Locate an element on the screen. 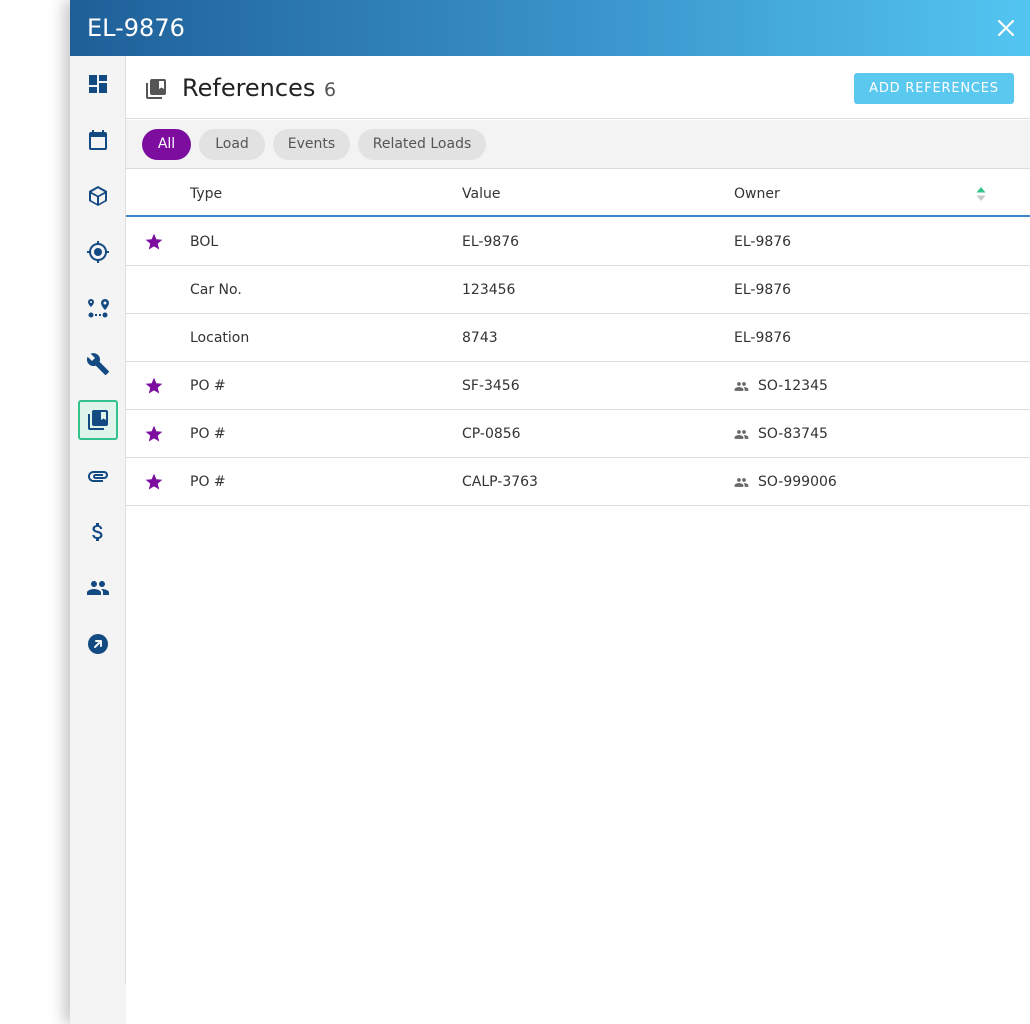 The width and height of the screenshot is (1030, 1024). close-button is located at coordinates (1006, 28).